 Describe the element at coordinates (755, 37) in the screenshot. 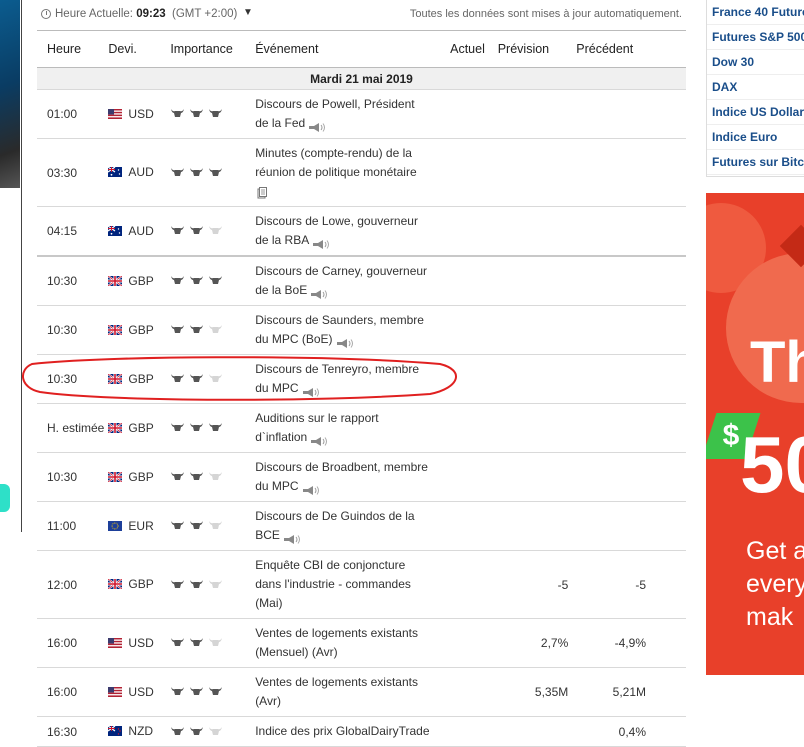

I see `sidebar-market-link: Futures S&P 500` at that location.